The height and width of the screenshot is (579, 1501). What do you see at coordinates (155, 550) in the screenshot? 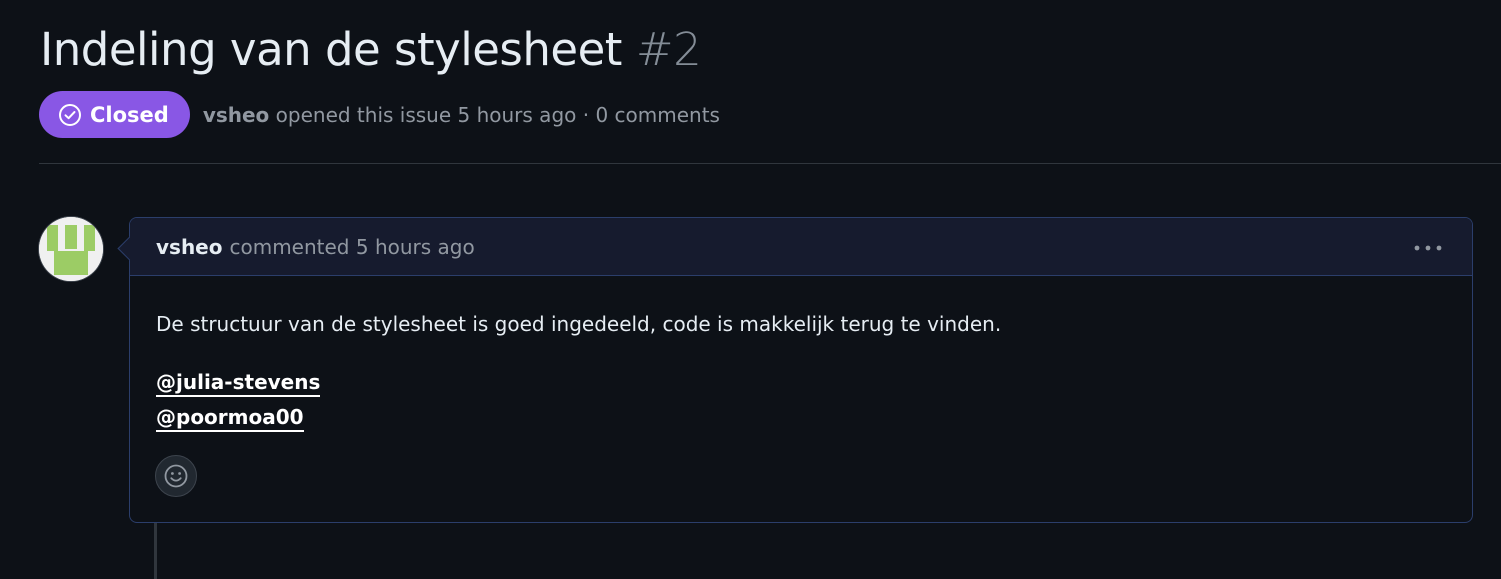
I see `timeline-connector` at bounding box center [155, 550].